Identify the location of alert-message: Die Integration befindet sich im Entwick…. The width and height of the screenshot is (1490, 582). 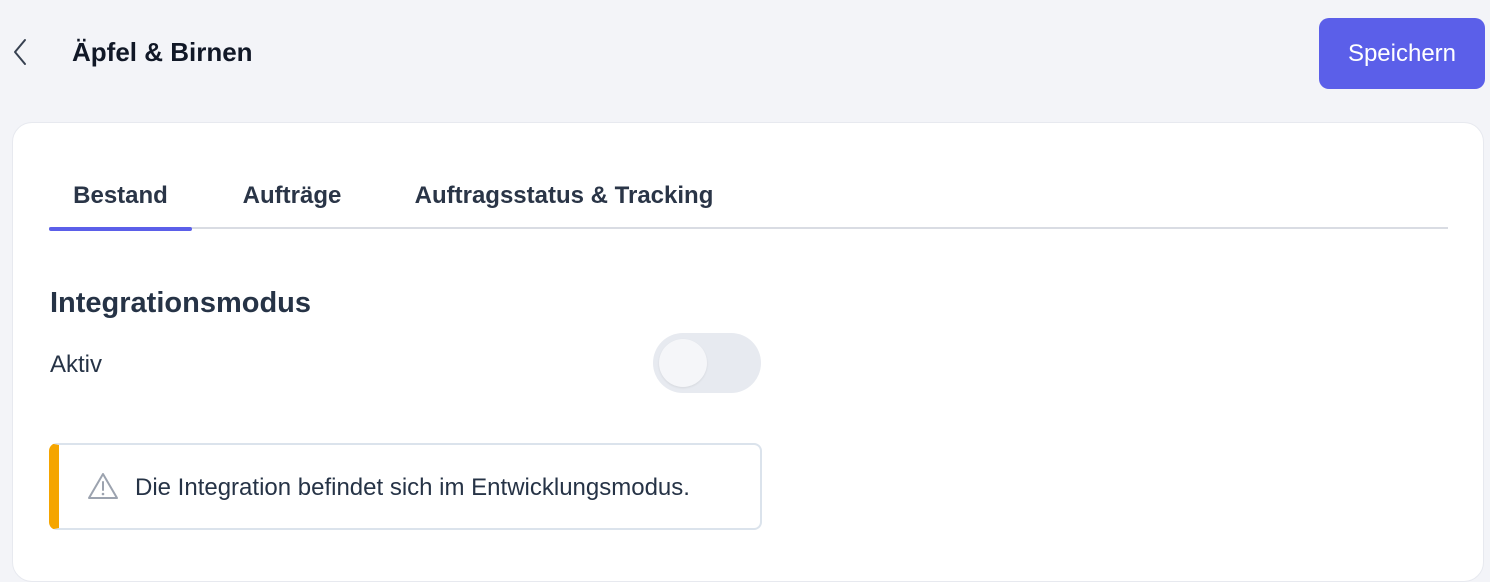
(412, 487).